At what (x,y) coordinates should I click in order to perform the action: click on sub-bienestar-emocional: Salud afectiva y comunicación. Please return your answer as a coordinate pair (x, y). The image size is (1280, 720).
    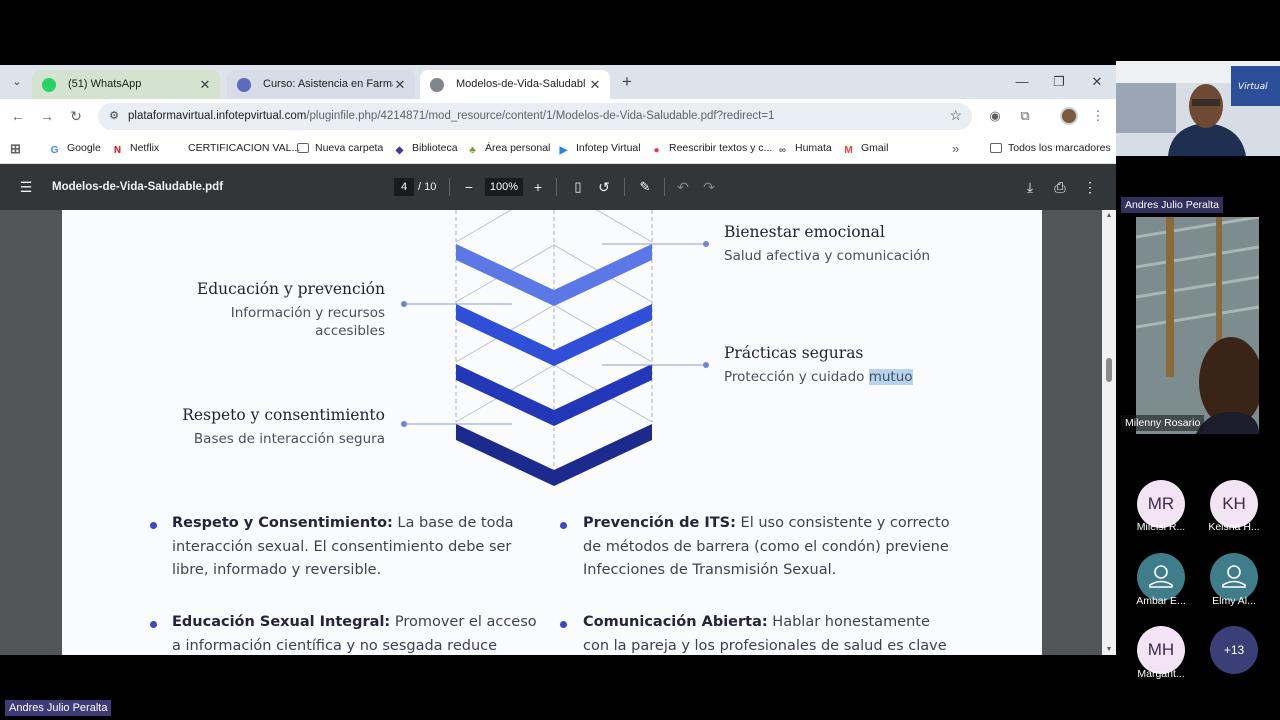
    Looking at the image, I should click on (827, 256).